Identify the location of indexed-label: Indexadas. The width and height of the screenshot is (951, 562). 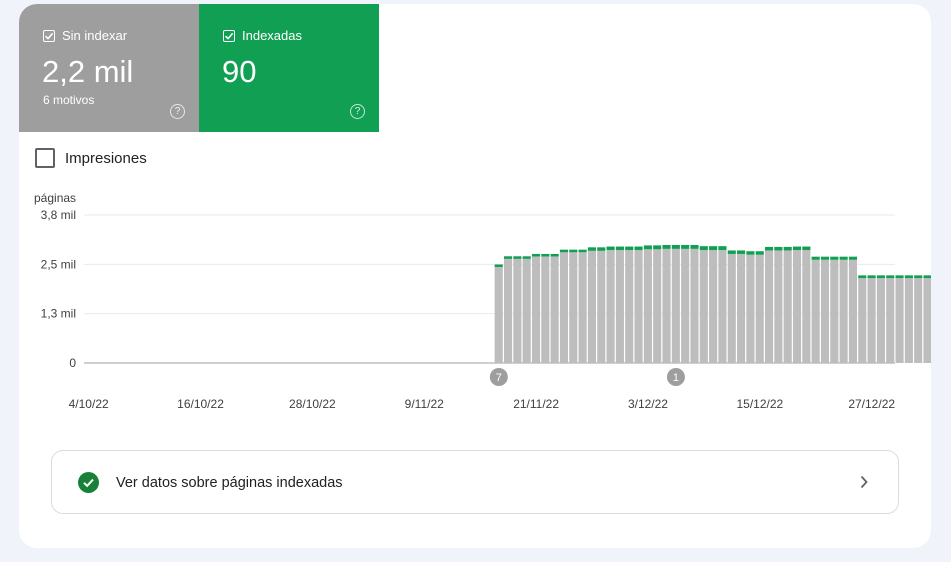
(272, 35).